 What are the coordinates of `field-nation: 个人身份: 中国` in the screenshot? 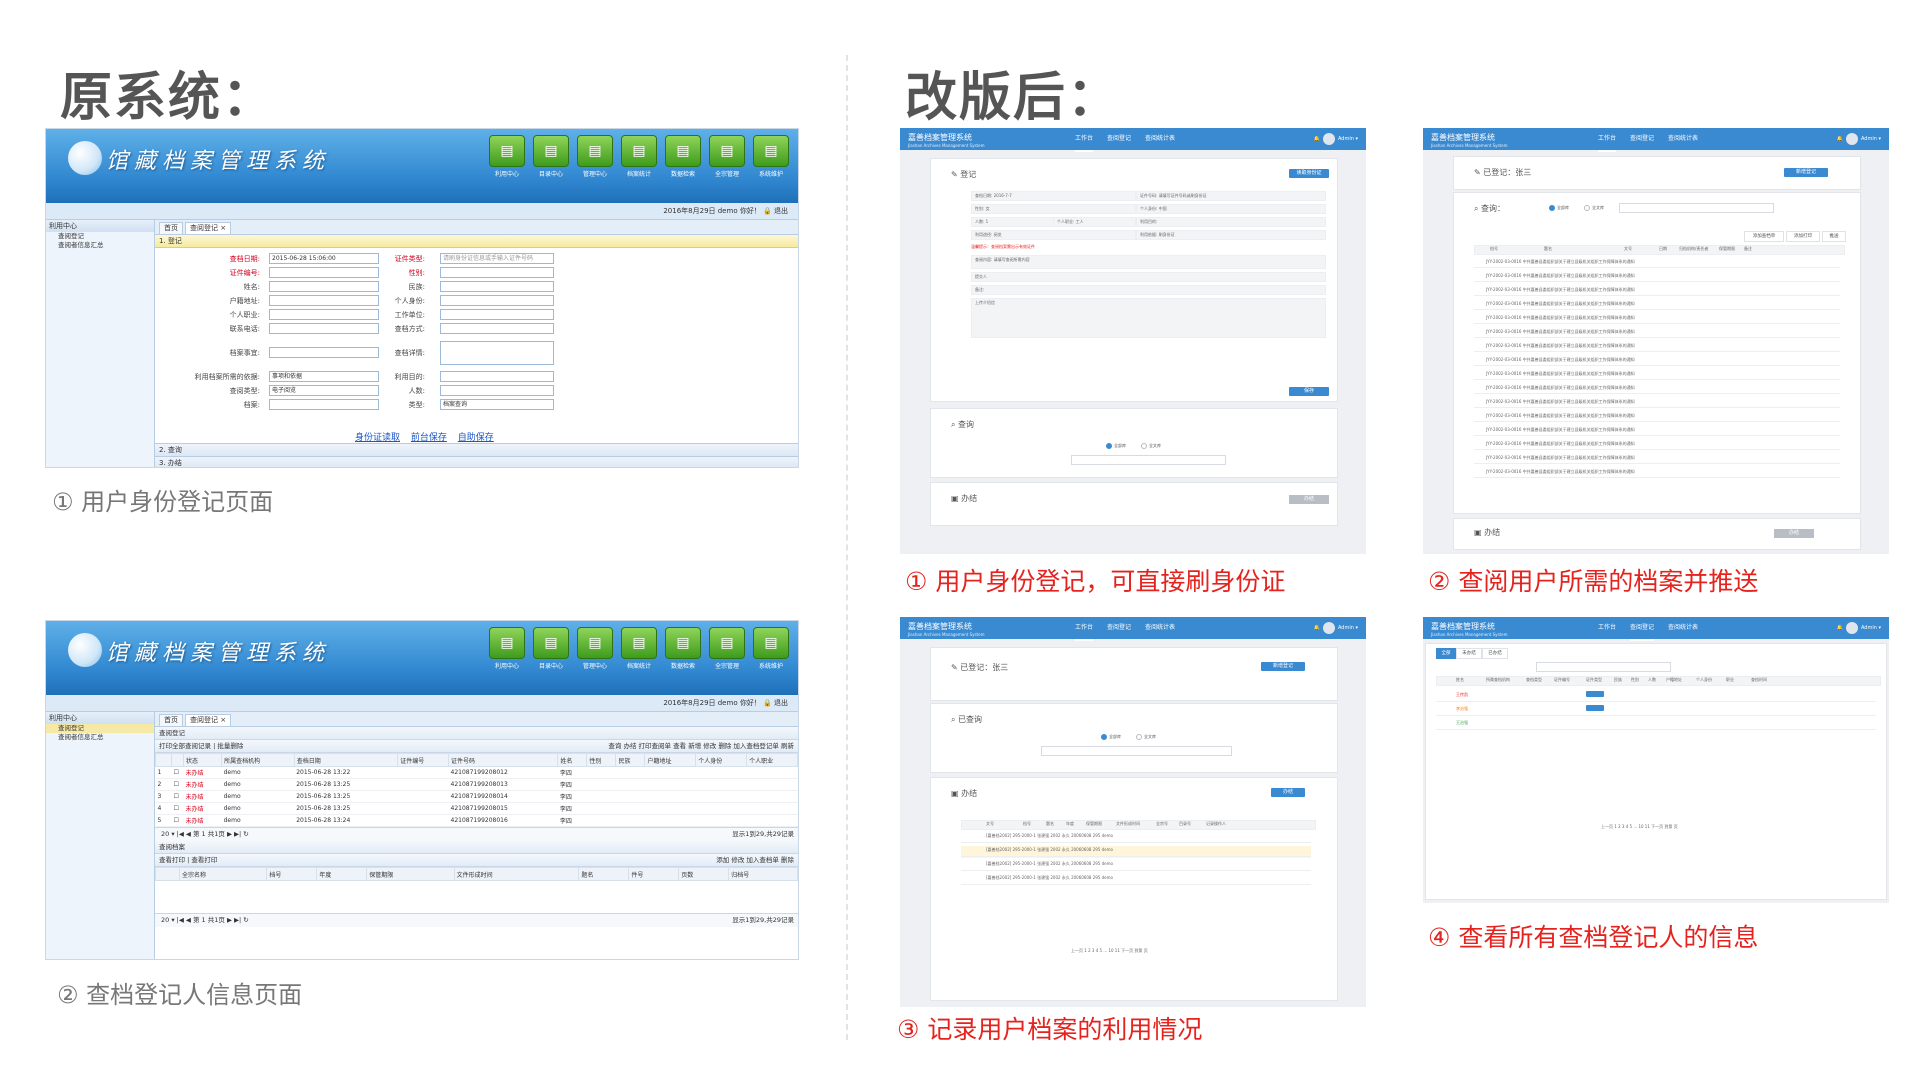 It's located at (1231, 209).